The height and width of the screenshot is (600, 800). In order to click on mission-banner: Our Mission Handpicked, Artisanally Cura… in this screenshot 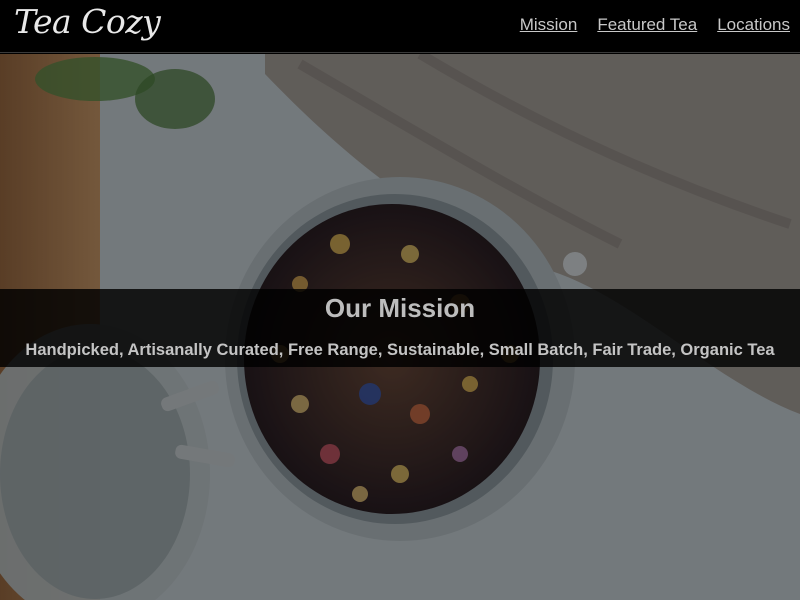, I will do `click(400, 328)`.